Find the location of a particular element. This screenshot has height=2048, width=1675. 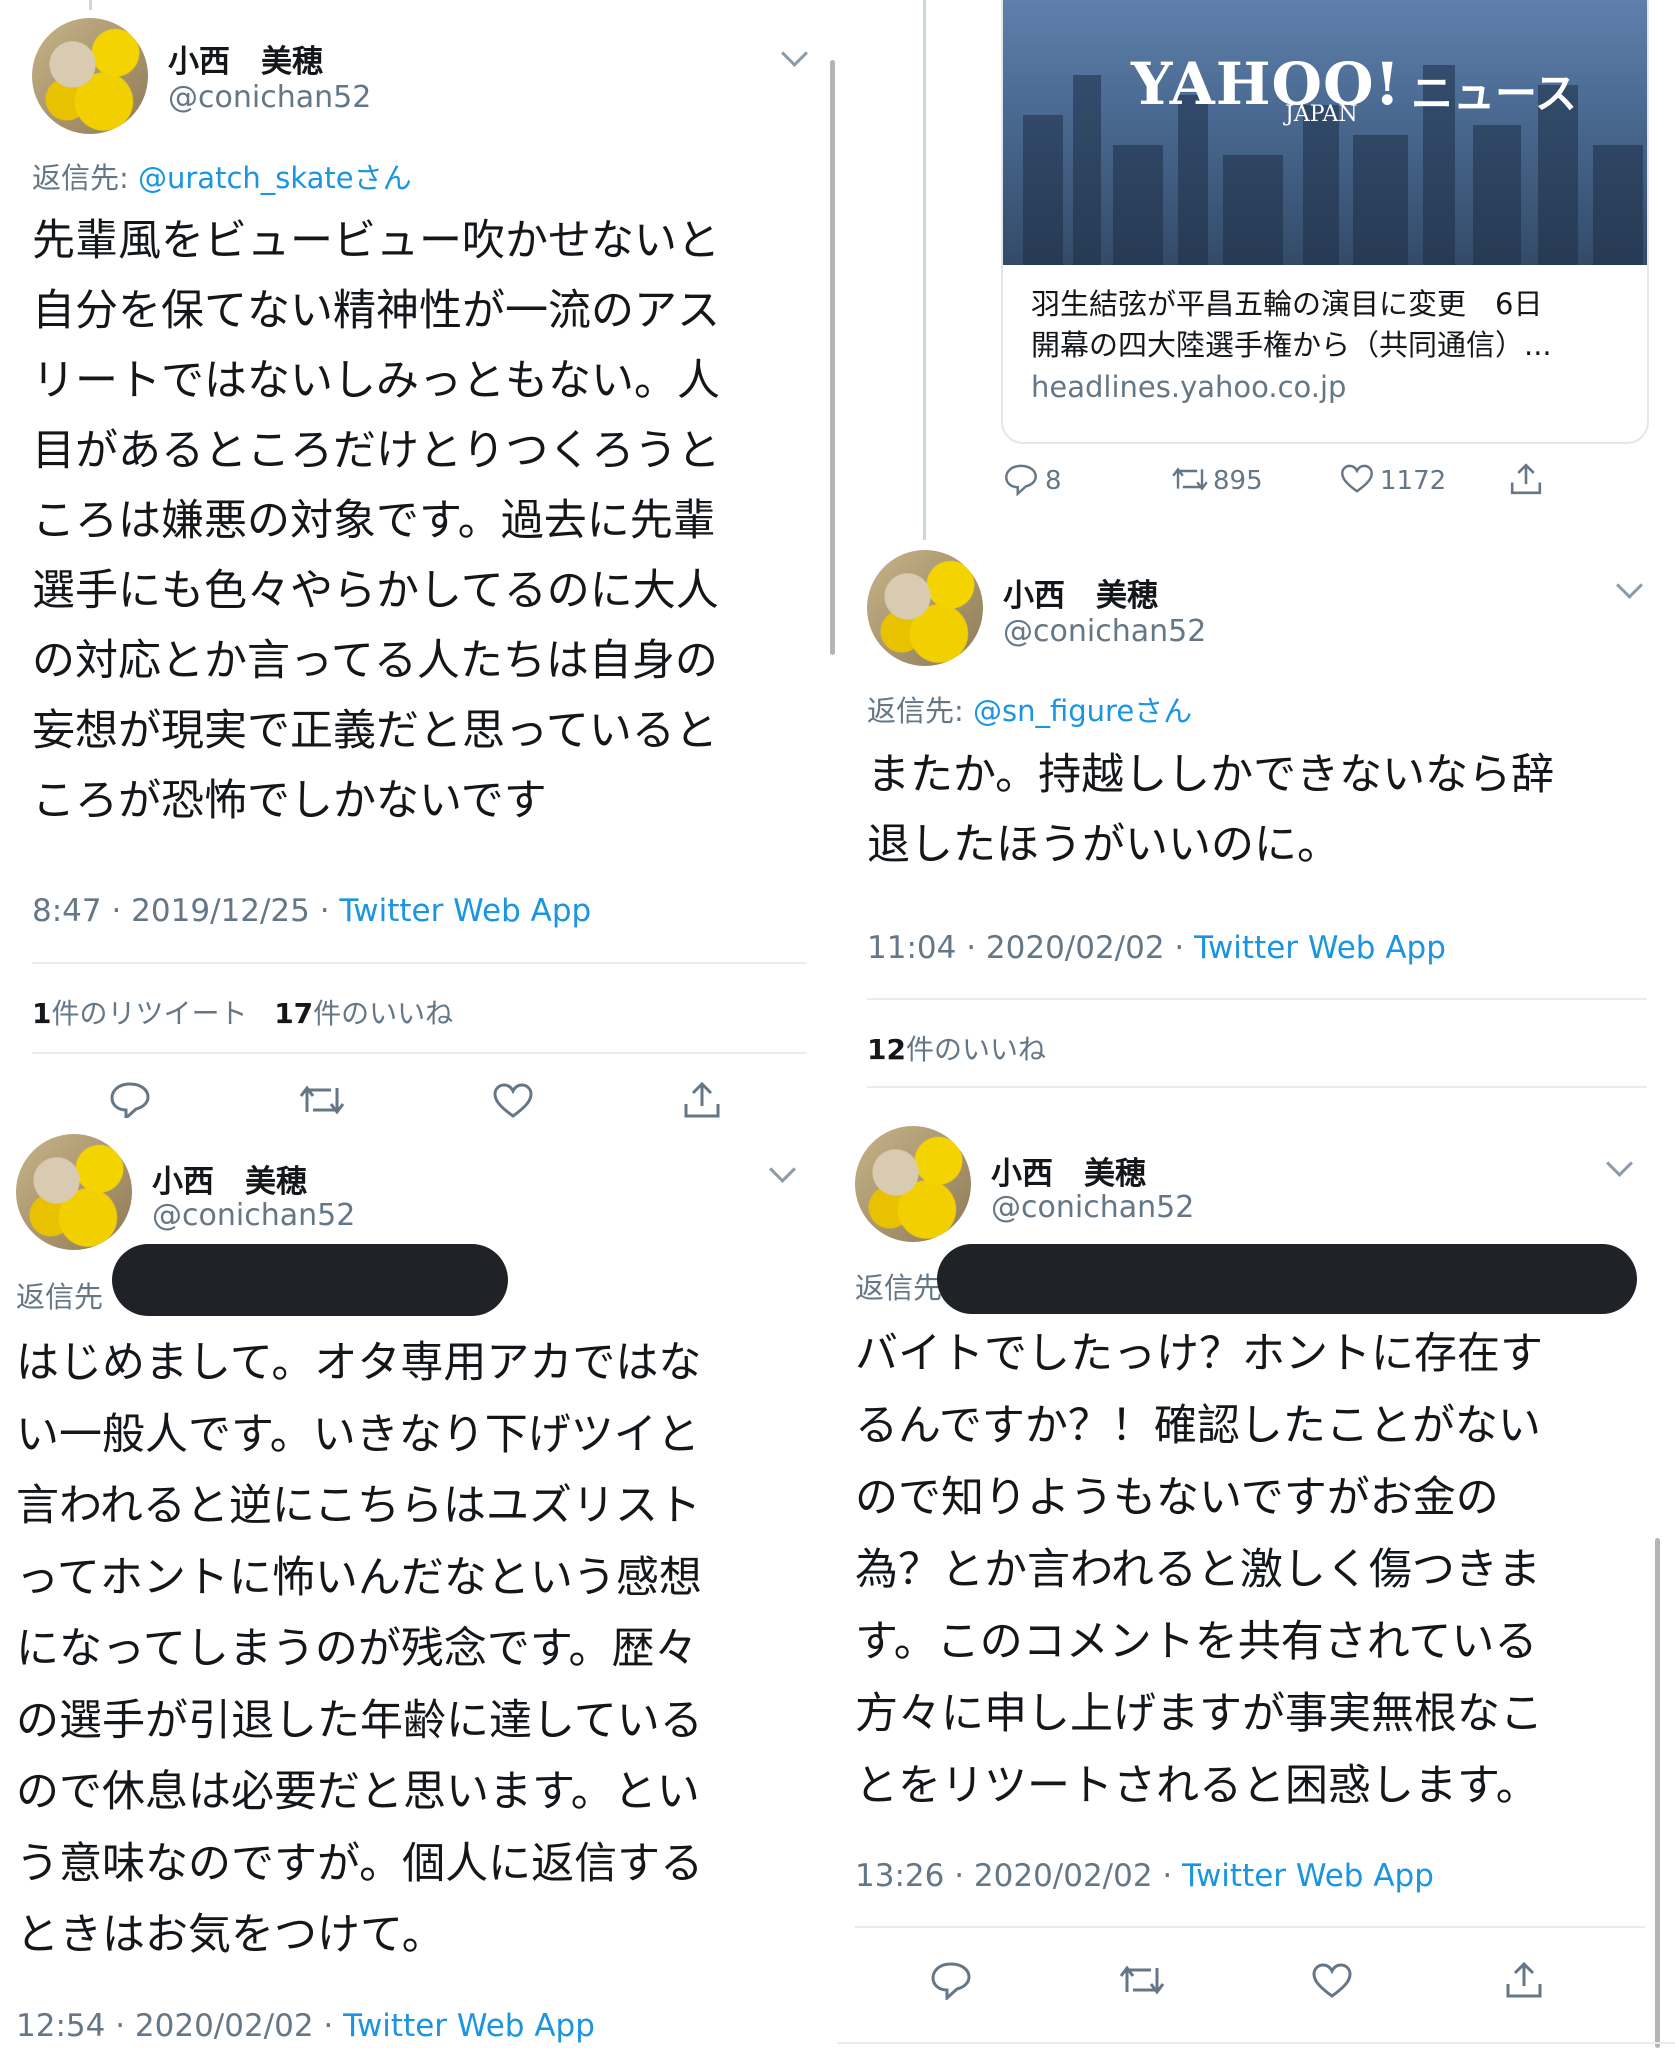

reply-to: 返信先: @sn_figureさん is located at coordinates (1029, 709).